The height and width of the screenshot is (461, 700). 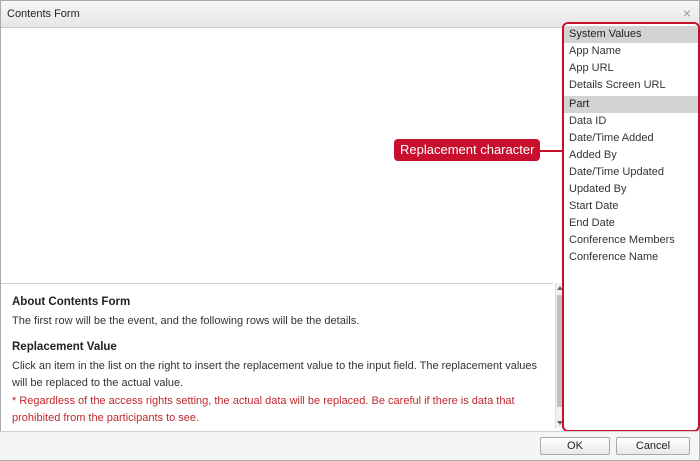 What do you see at coordinates (631, 121) in the screenshot?
I see `list-item-data-id: Data ID` at bounding box center [631, 121].